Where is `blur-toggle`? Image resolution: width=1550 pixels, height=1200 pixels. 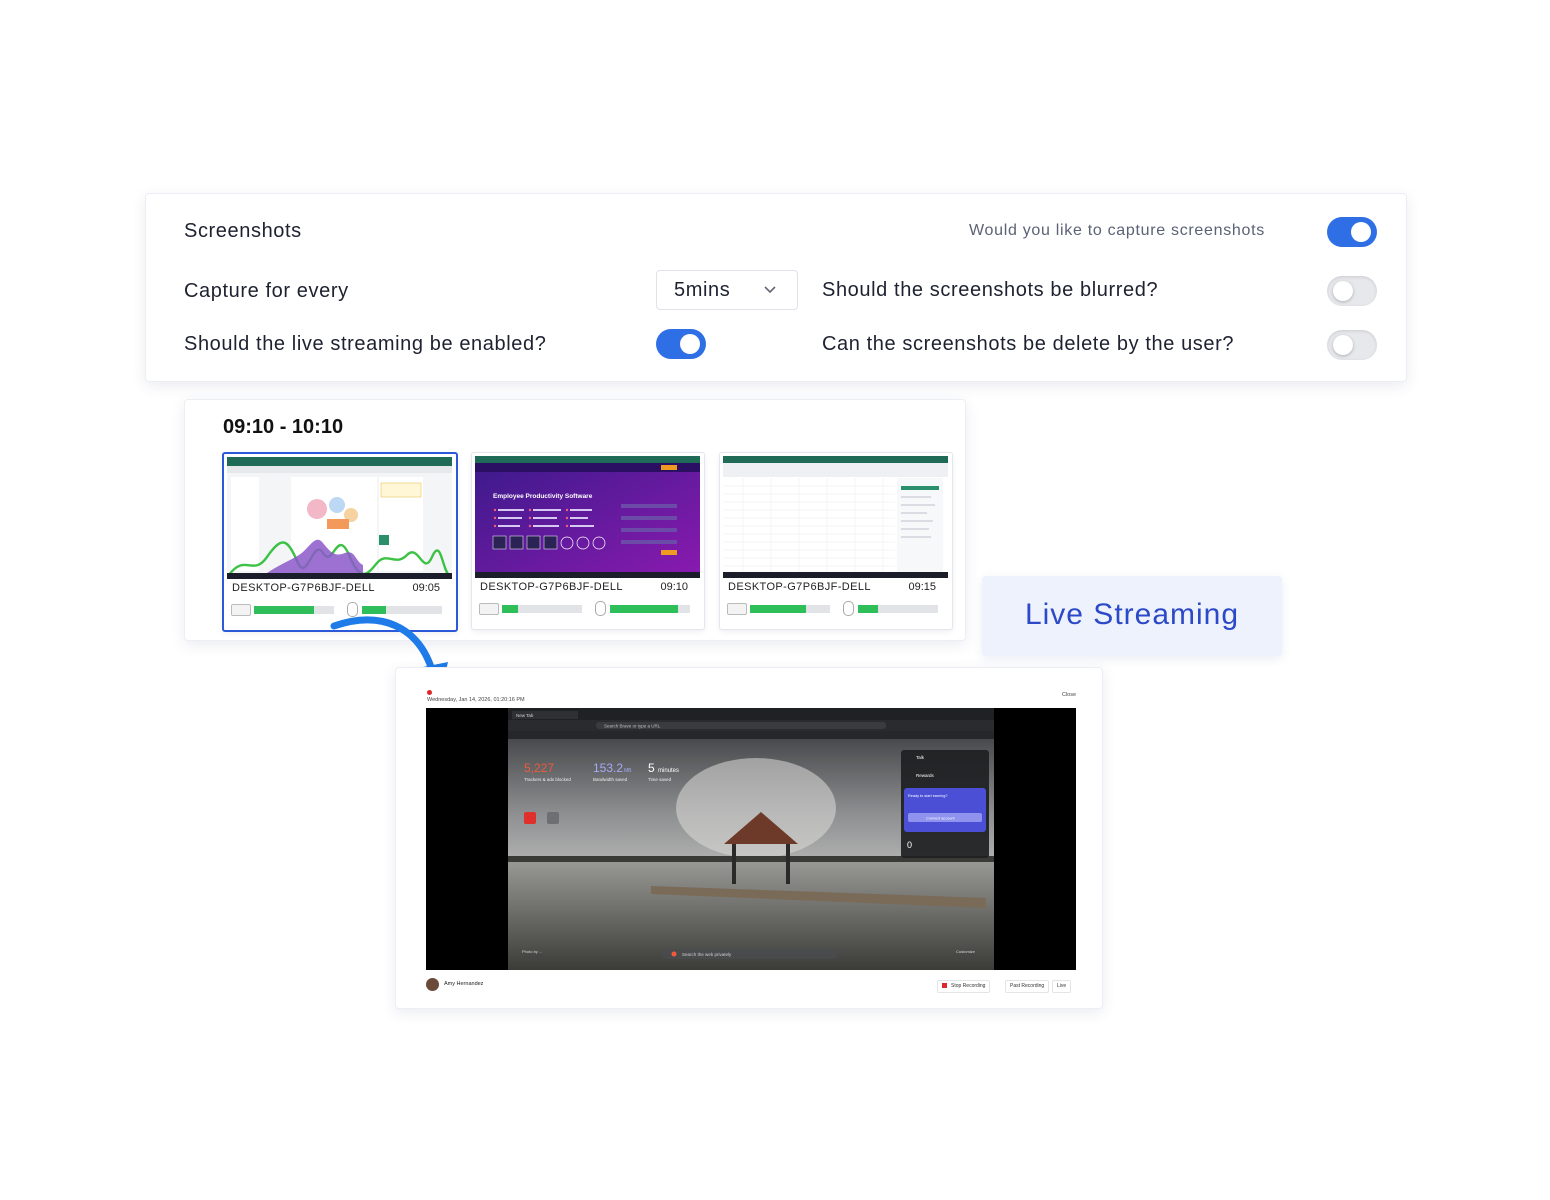
blur-toggle is located at coordinates (1352, 291).